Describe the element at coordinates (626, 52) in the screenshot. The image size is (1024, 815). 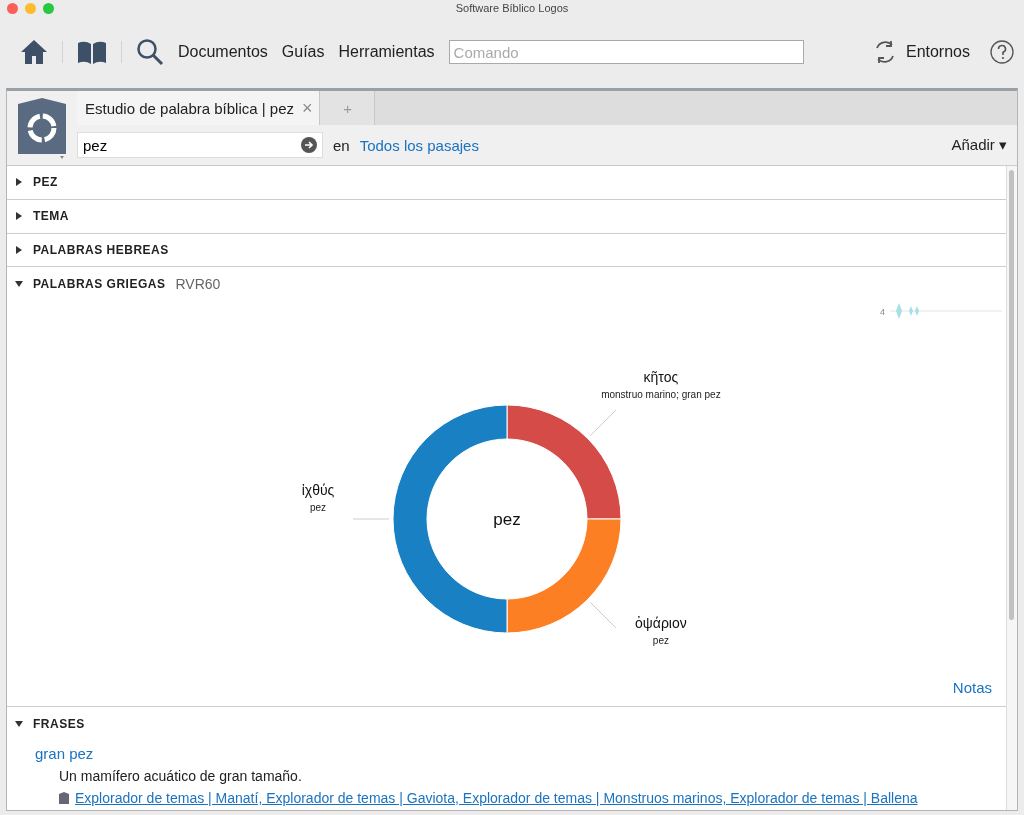
I see `command-field: Comando` at that location.